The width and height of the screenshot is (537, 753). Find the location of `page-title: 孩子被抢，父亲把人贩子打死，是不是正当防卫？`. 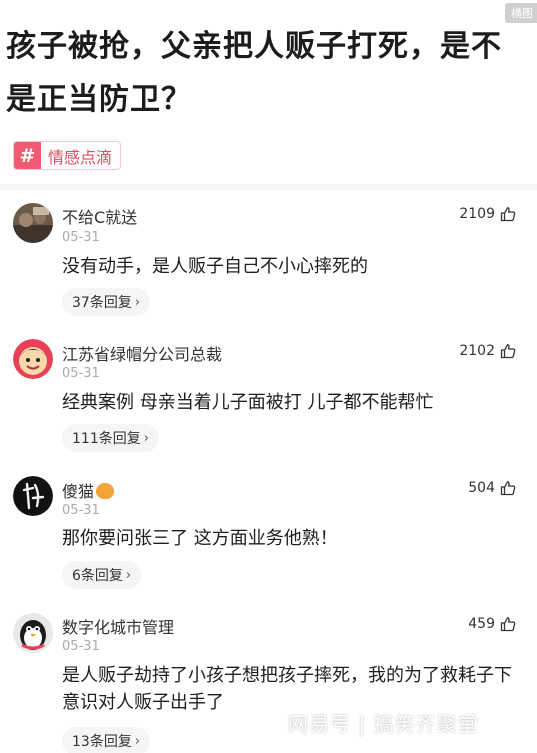

page-title: 孩子被抢，父亲把人贩子打死，是不是正当防卫？ is located at coordinates (254, 73).